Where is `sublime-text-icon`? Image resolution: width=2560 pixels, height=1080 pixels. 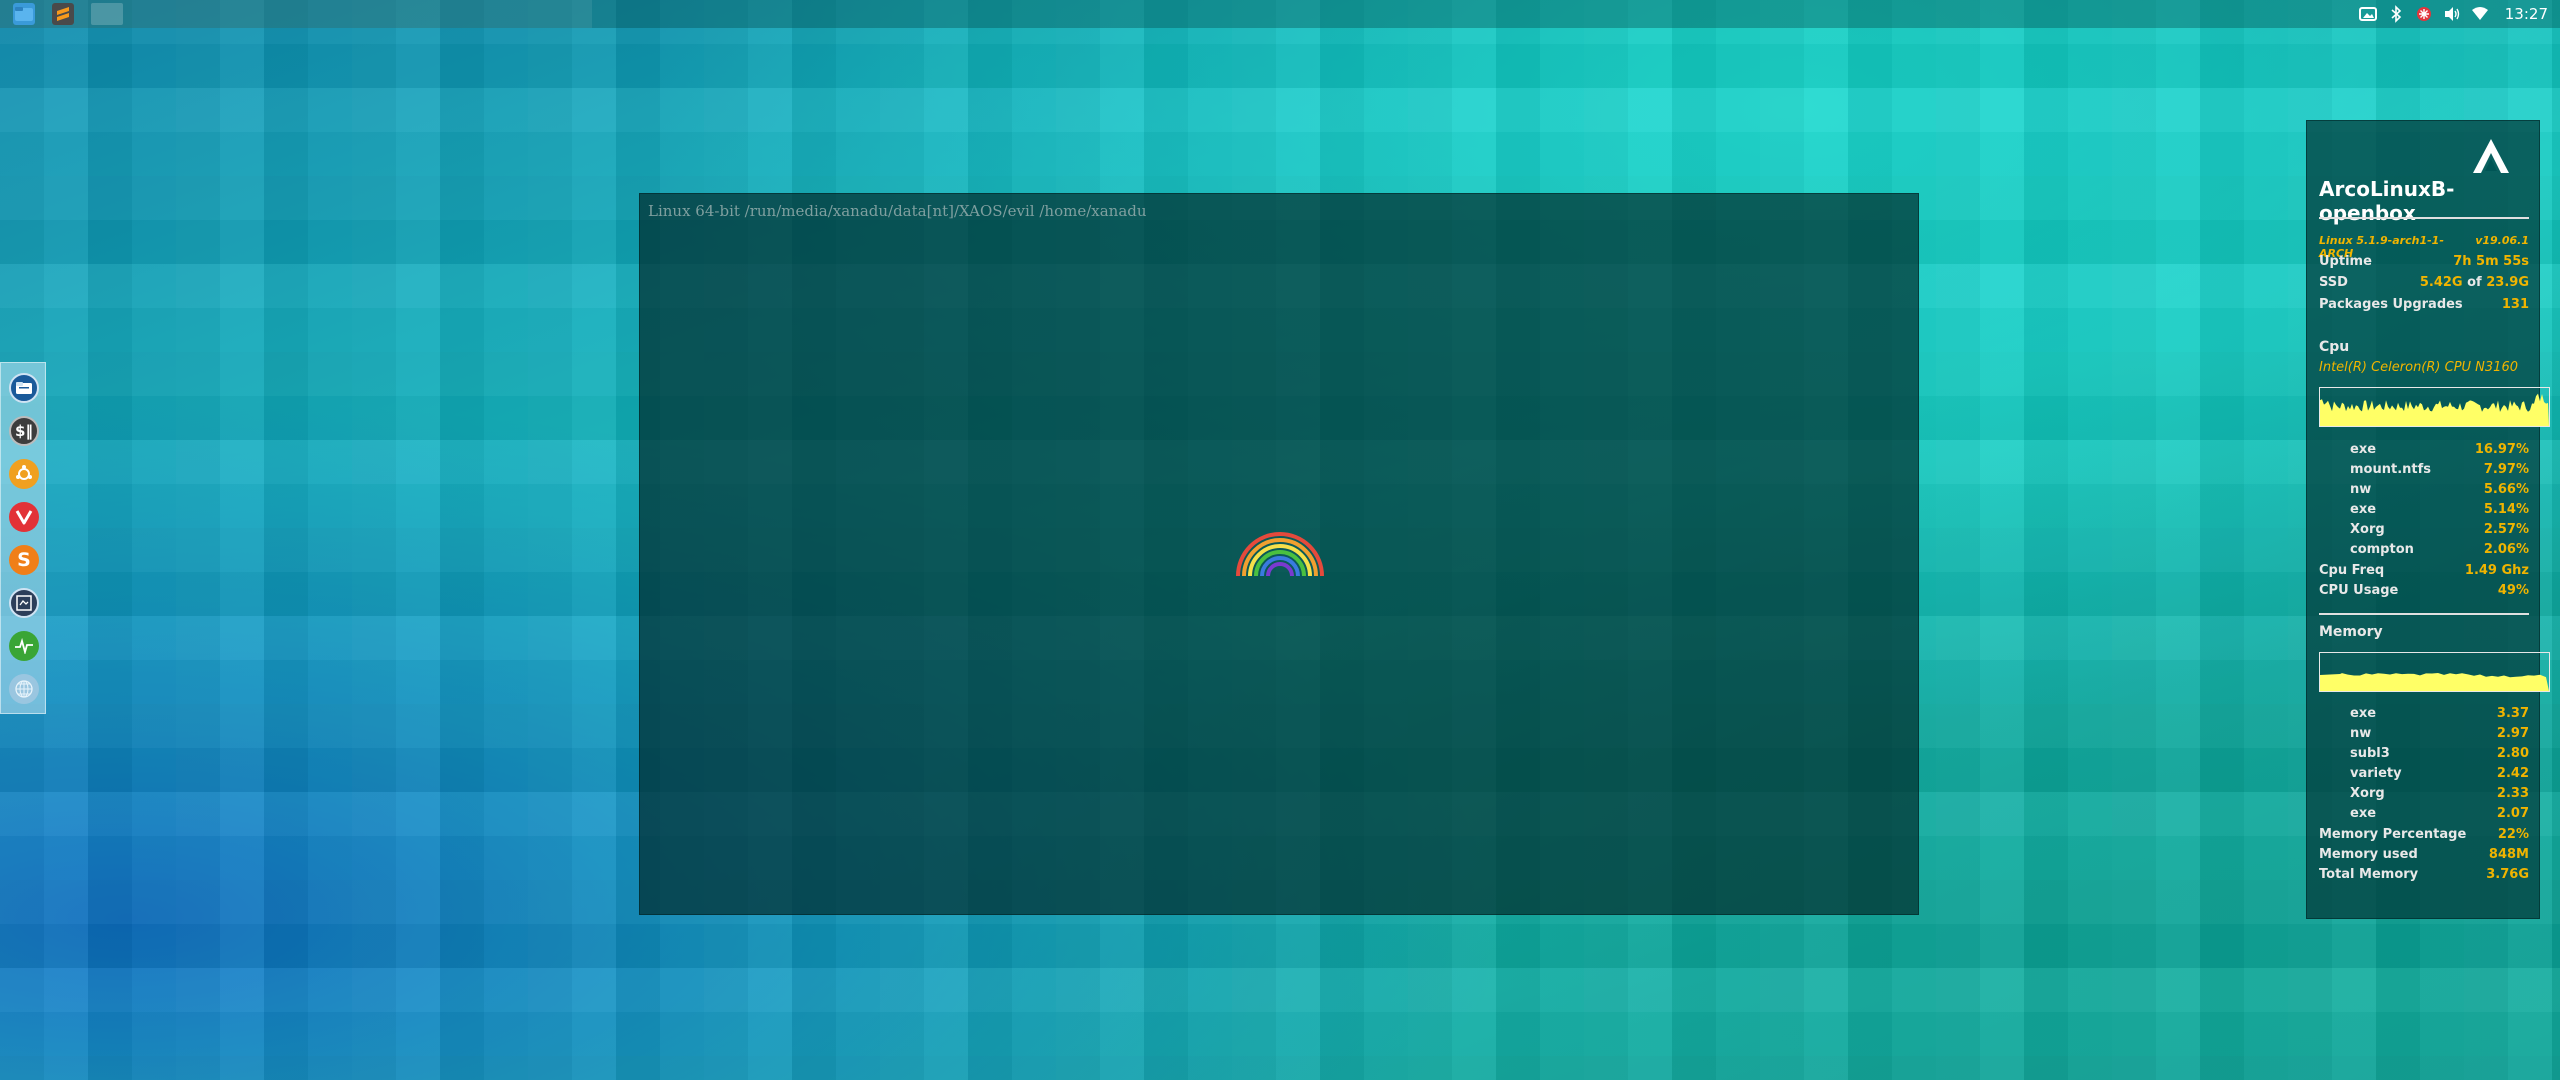 sublime-text-icon is located at coordinates (63, 14).